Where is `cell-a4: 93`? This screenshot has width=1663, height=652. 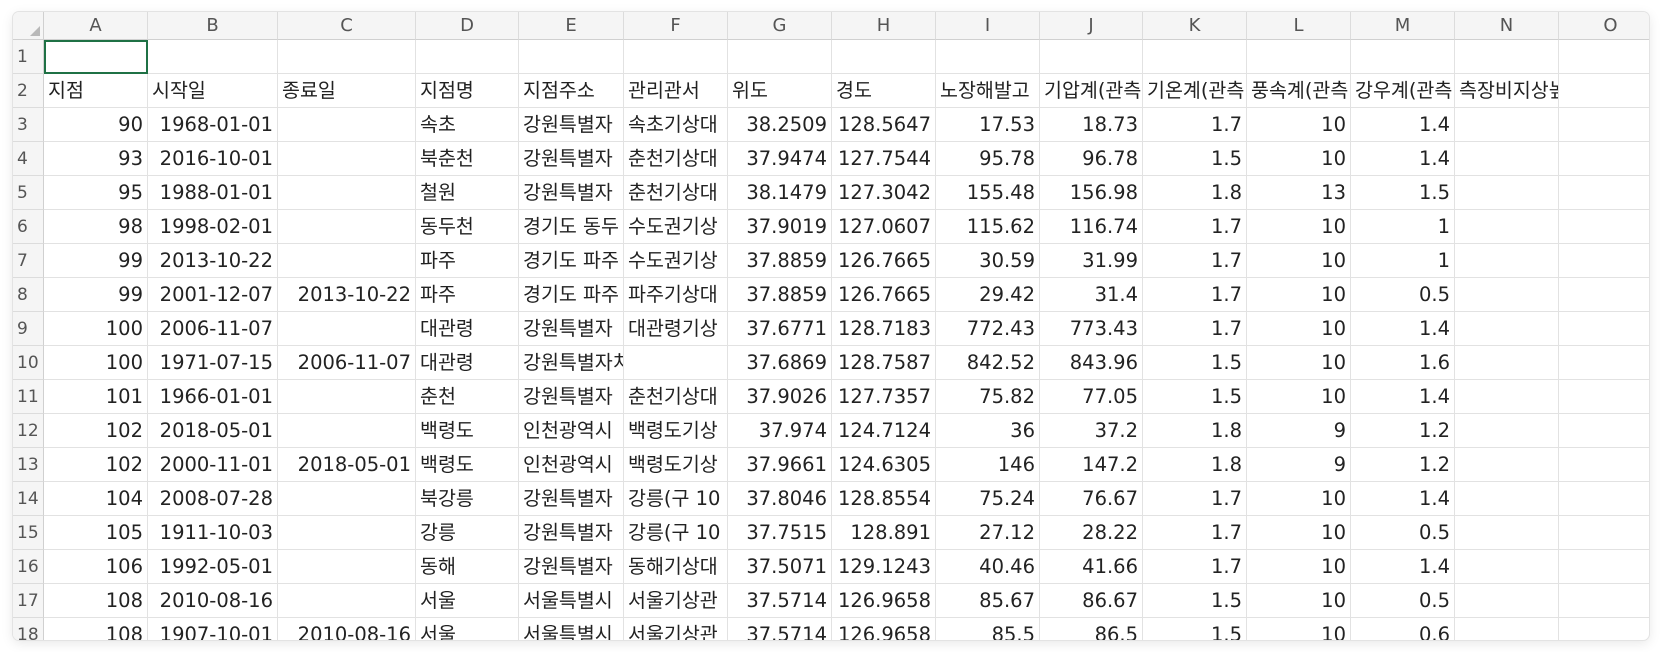
cell-a4: 93 is located at coordinates (96, 159).